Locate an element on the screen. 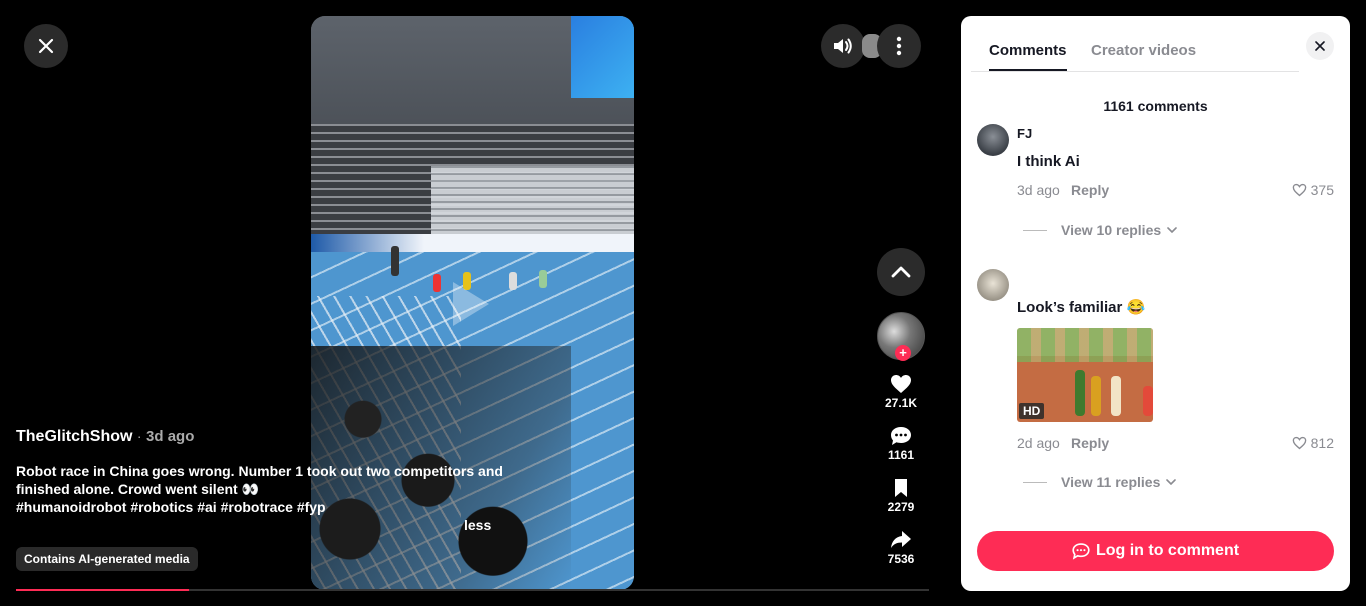 The height and width of the screenshot is (606, 1366). previous-video-button is located at coordinates (901, 272).